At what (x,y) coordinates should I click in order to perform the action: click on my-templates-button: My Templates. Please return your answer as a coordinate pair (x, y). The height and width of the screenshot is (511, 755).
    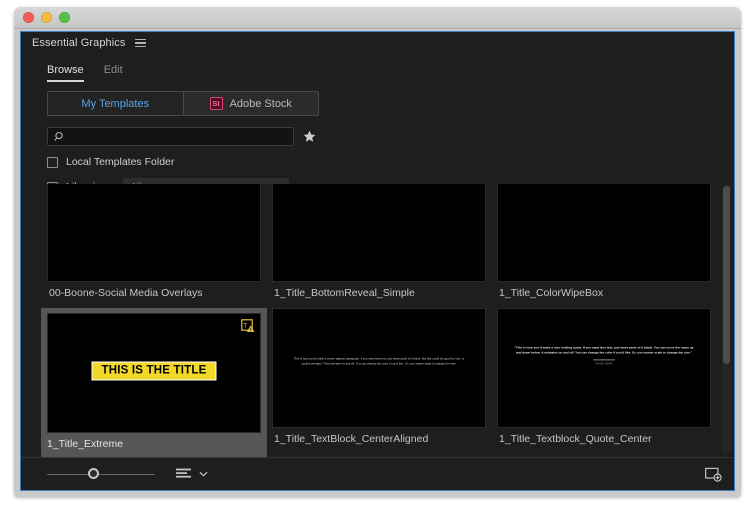
    Looking at the image, I should click on (115, 103).